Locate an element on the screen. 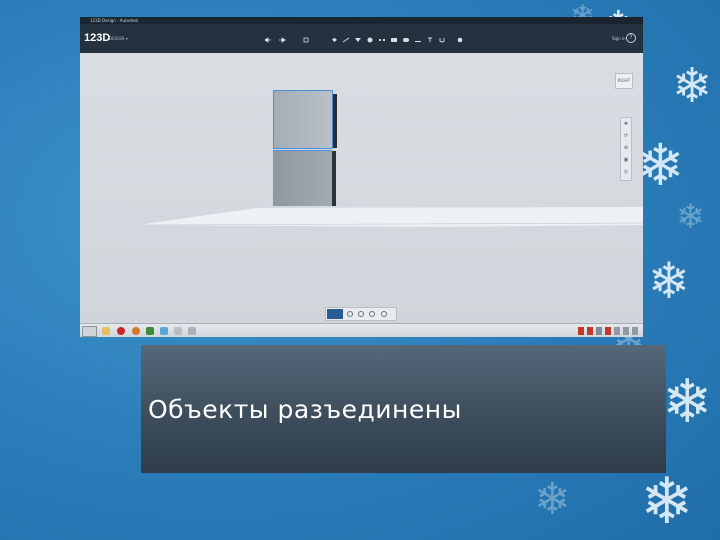 This screenshot has width=720, height=540. ground-grid is located at coordinates (390, 217).